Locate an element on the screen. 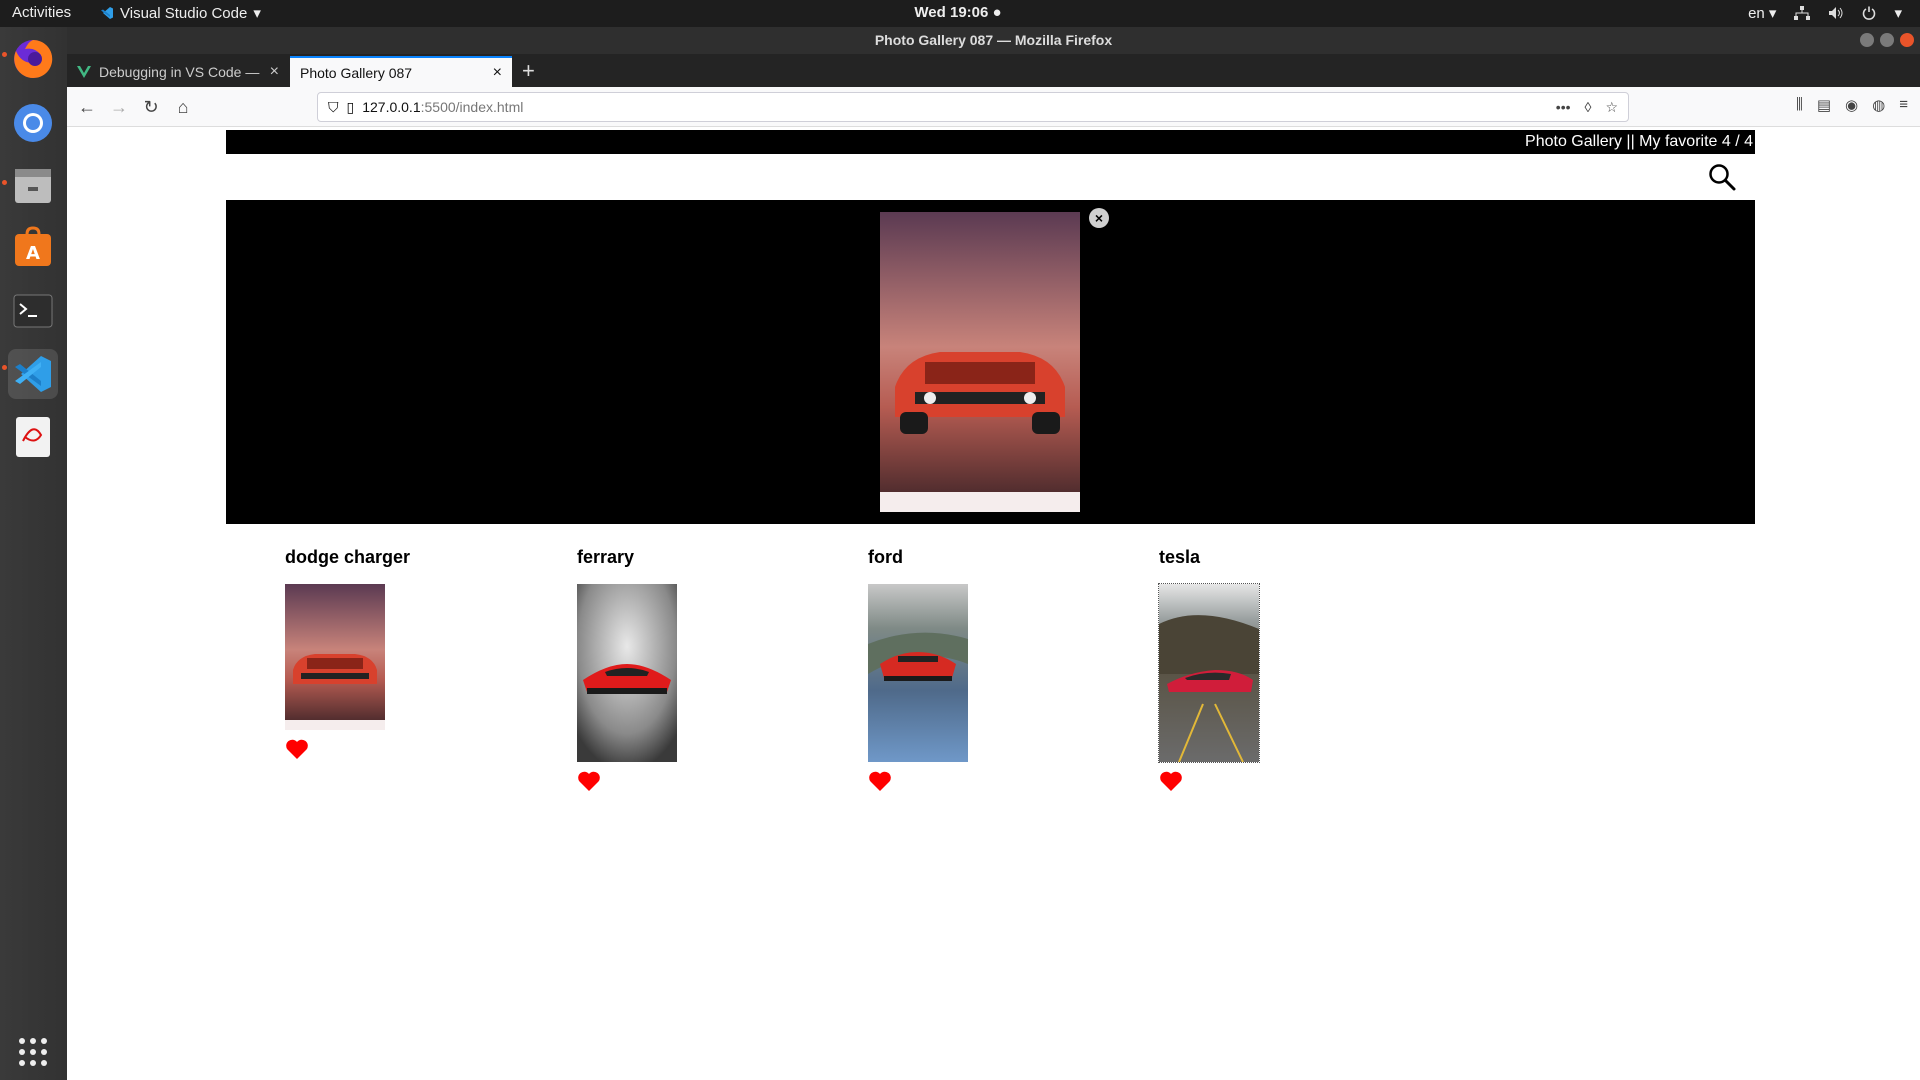 This screenshot has width=1920, height=1080. terminal-launcher is located at coordinates (33, 311).